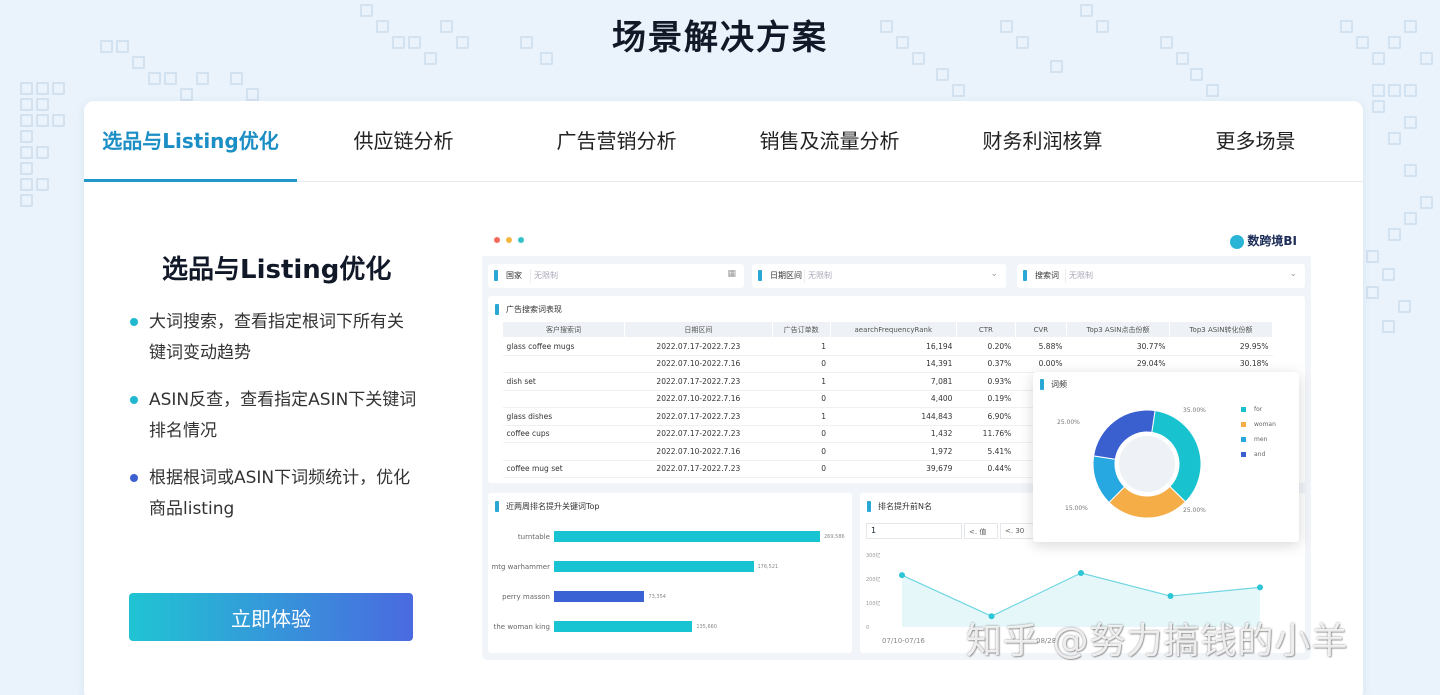 The image size is (1440, 695). What do you see at coordinates (986, 434) in the screenshot?
I see `table-cell: 11.76%` at bounding box center [986, 434].